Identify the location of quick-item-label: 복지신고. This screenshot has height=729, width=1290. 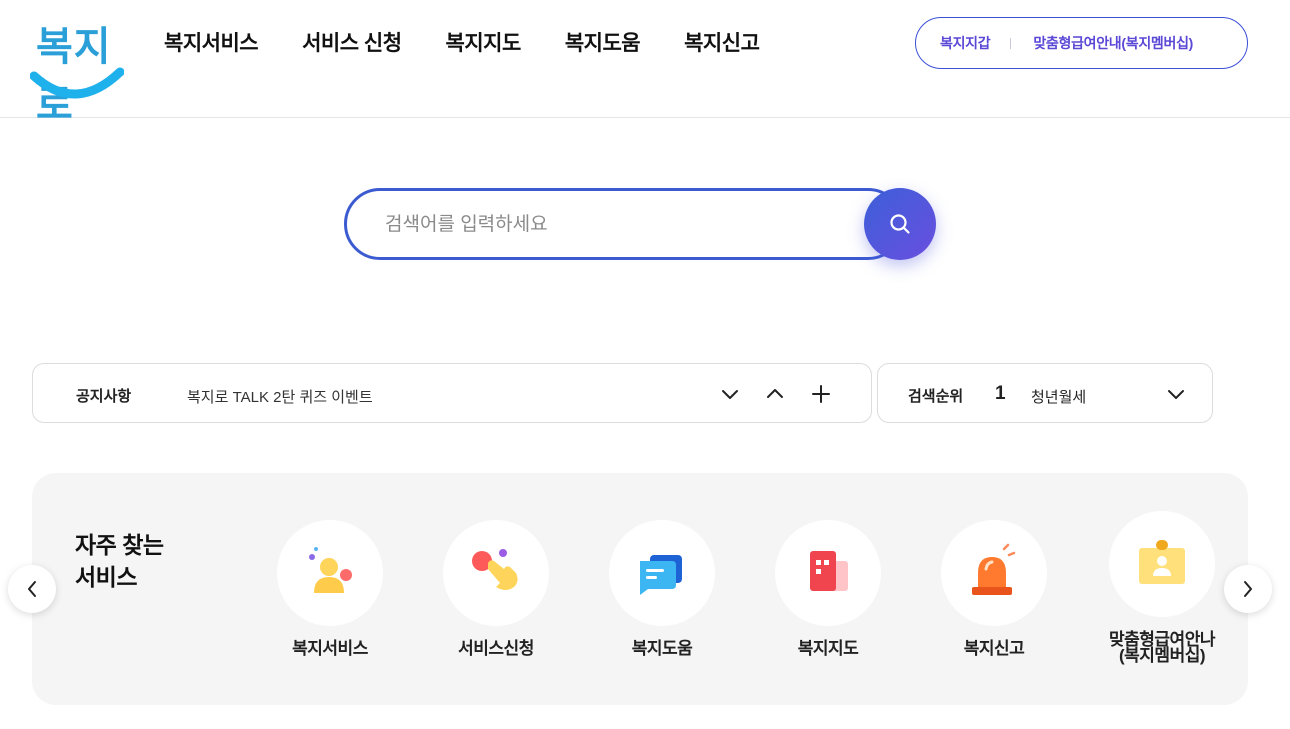
(994, 648).